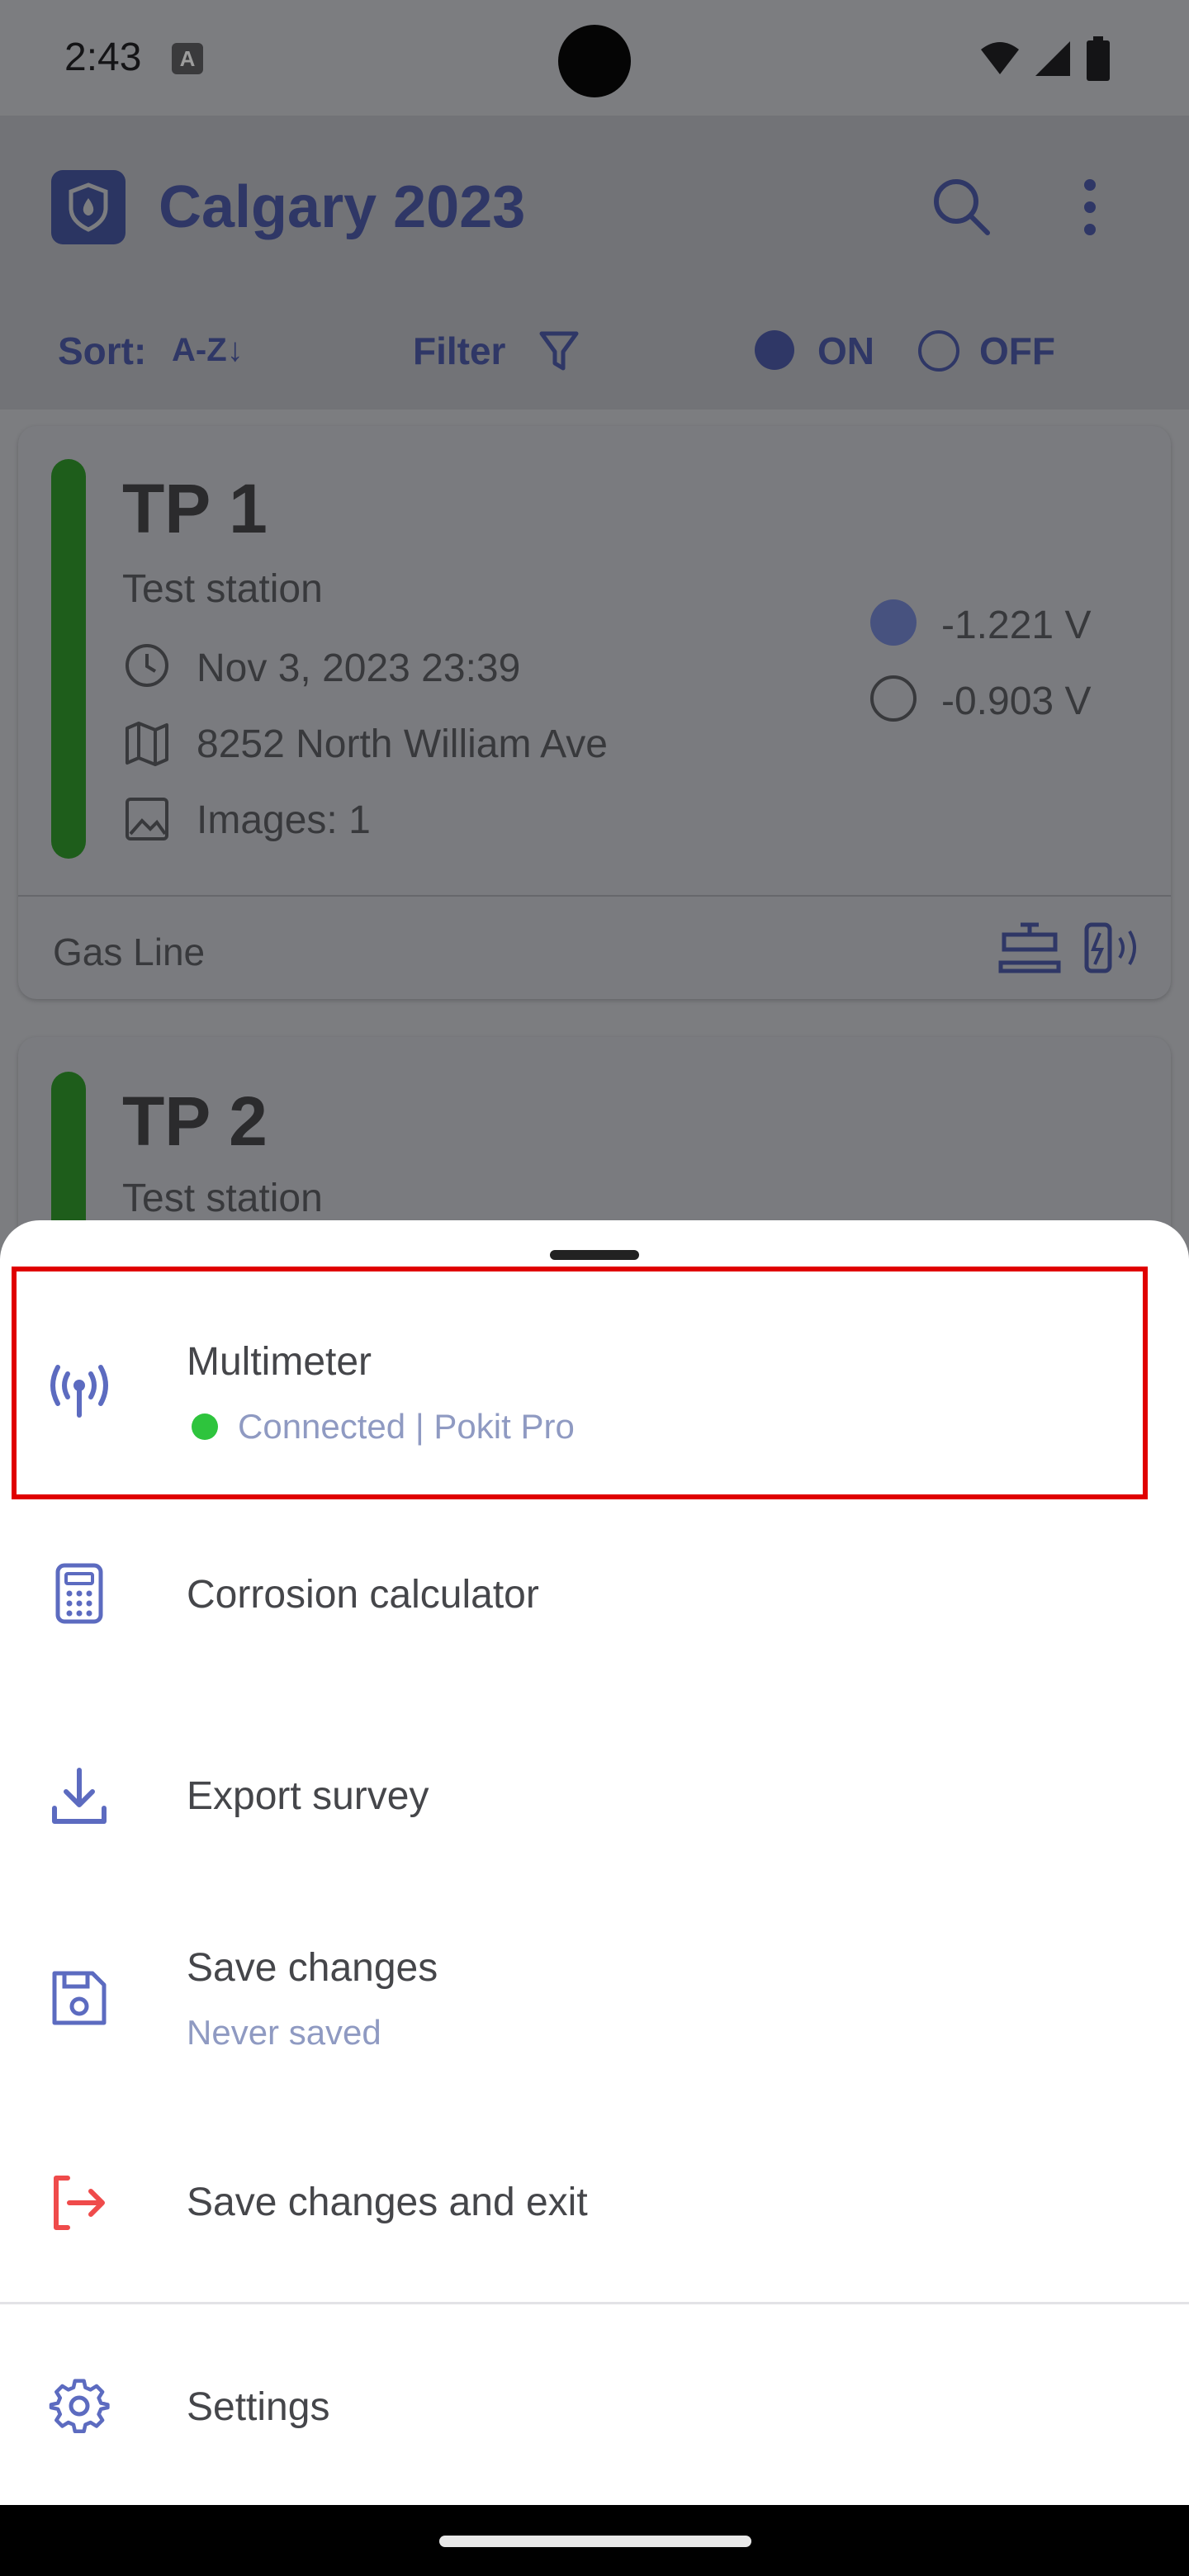 Image resolution: width=1189 pixels, height=2576 pixels. Describe the element at coordinates (1017, 350) in the screenshot. I see `off-label: OFF` at that location.